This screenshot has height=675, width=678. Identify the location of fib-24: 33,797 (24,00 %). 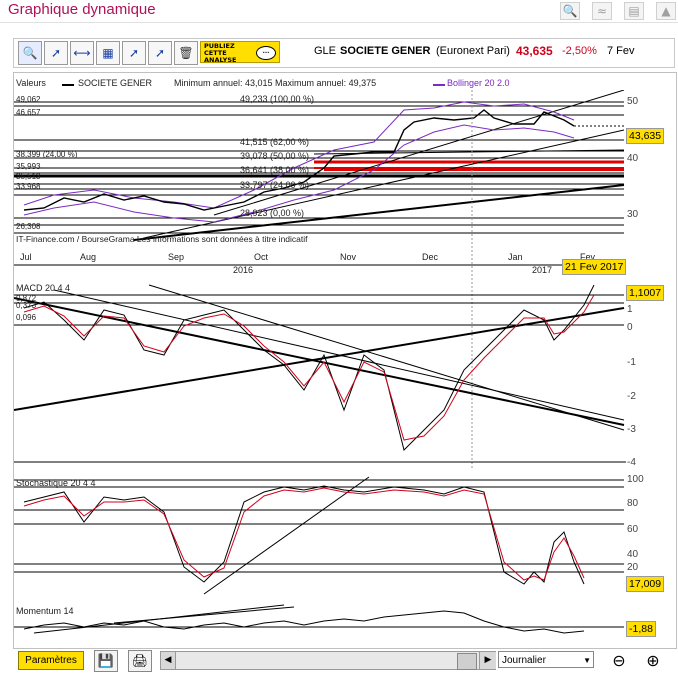
(275, 185).